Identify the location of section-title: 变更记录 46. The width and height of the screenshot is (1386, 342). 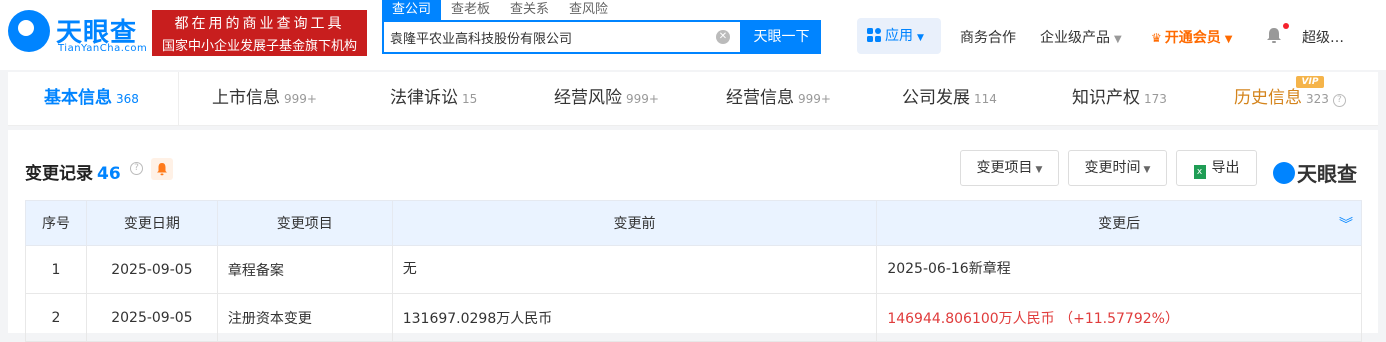
(73, 171).